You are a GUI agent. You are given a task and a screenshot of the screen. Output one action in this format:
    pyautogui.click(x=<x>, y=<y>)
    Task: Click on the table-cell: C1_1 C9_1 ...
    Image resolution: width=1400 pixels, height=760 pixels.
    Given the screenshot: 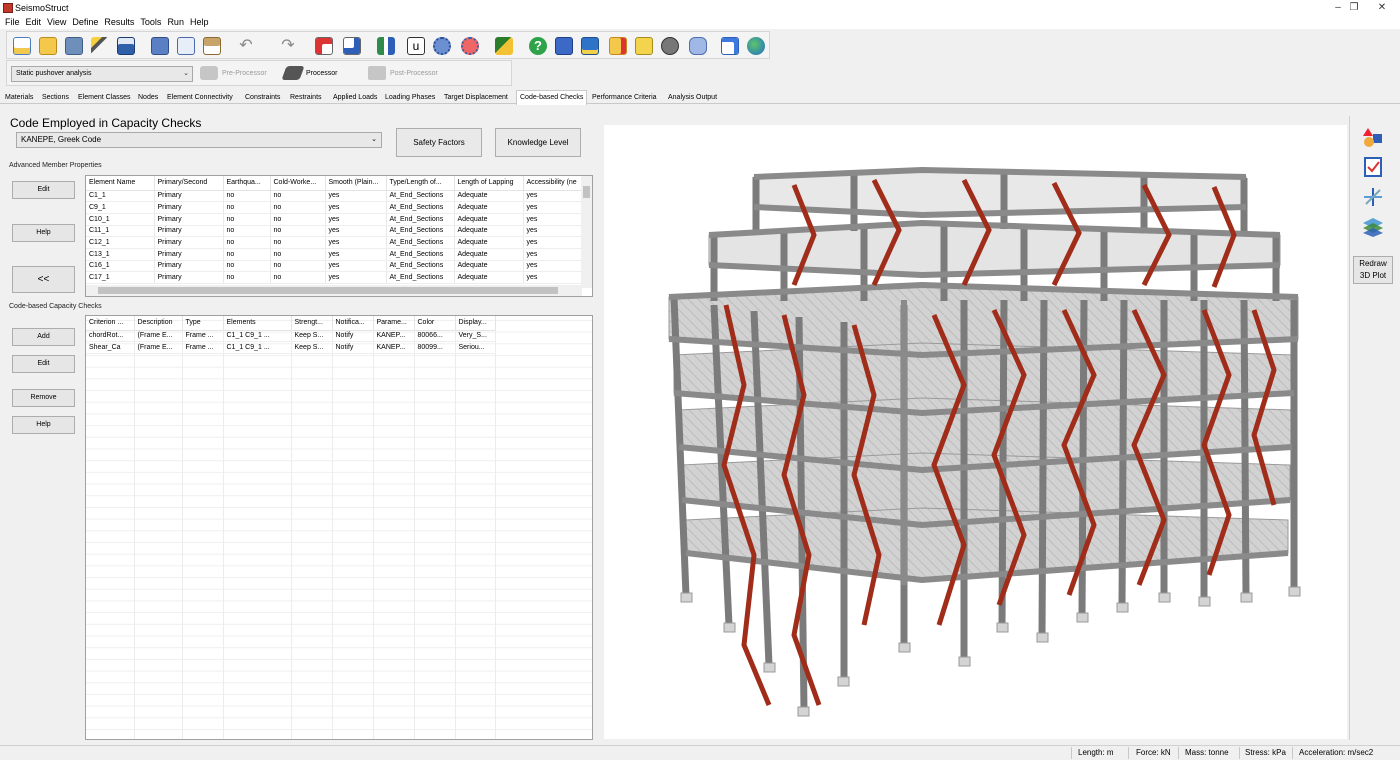 What is the action you would take?
    pyautogui.click(x=257, y=336)
    